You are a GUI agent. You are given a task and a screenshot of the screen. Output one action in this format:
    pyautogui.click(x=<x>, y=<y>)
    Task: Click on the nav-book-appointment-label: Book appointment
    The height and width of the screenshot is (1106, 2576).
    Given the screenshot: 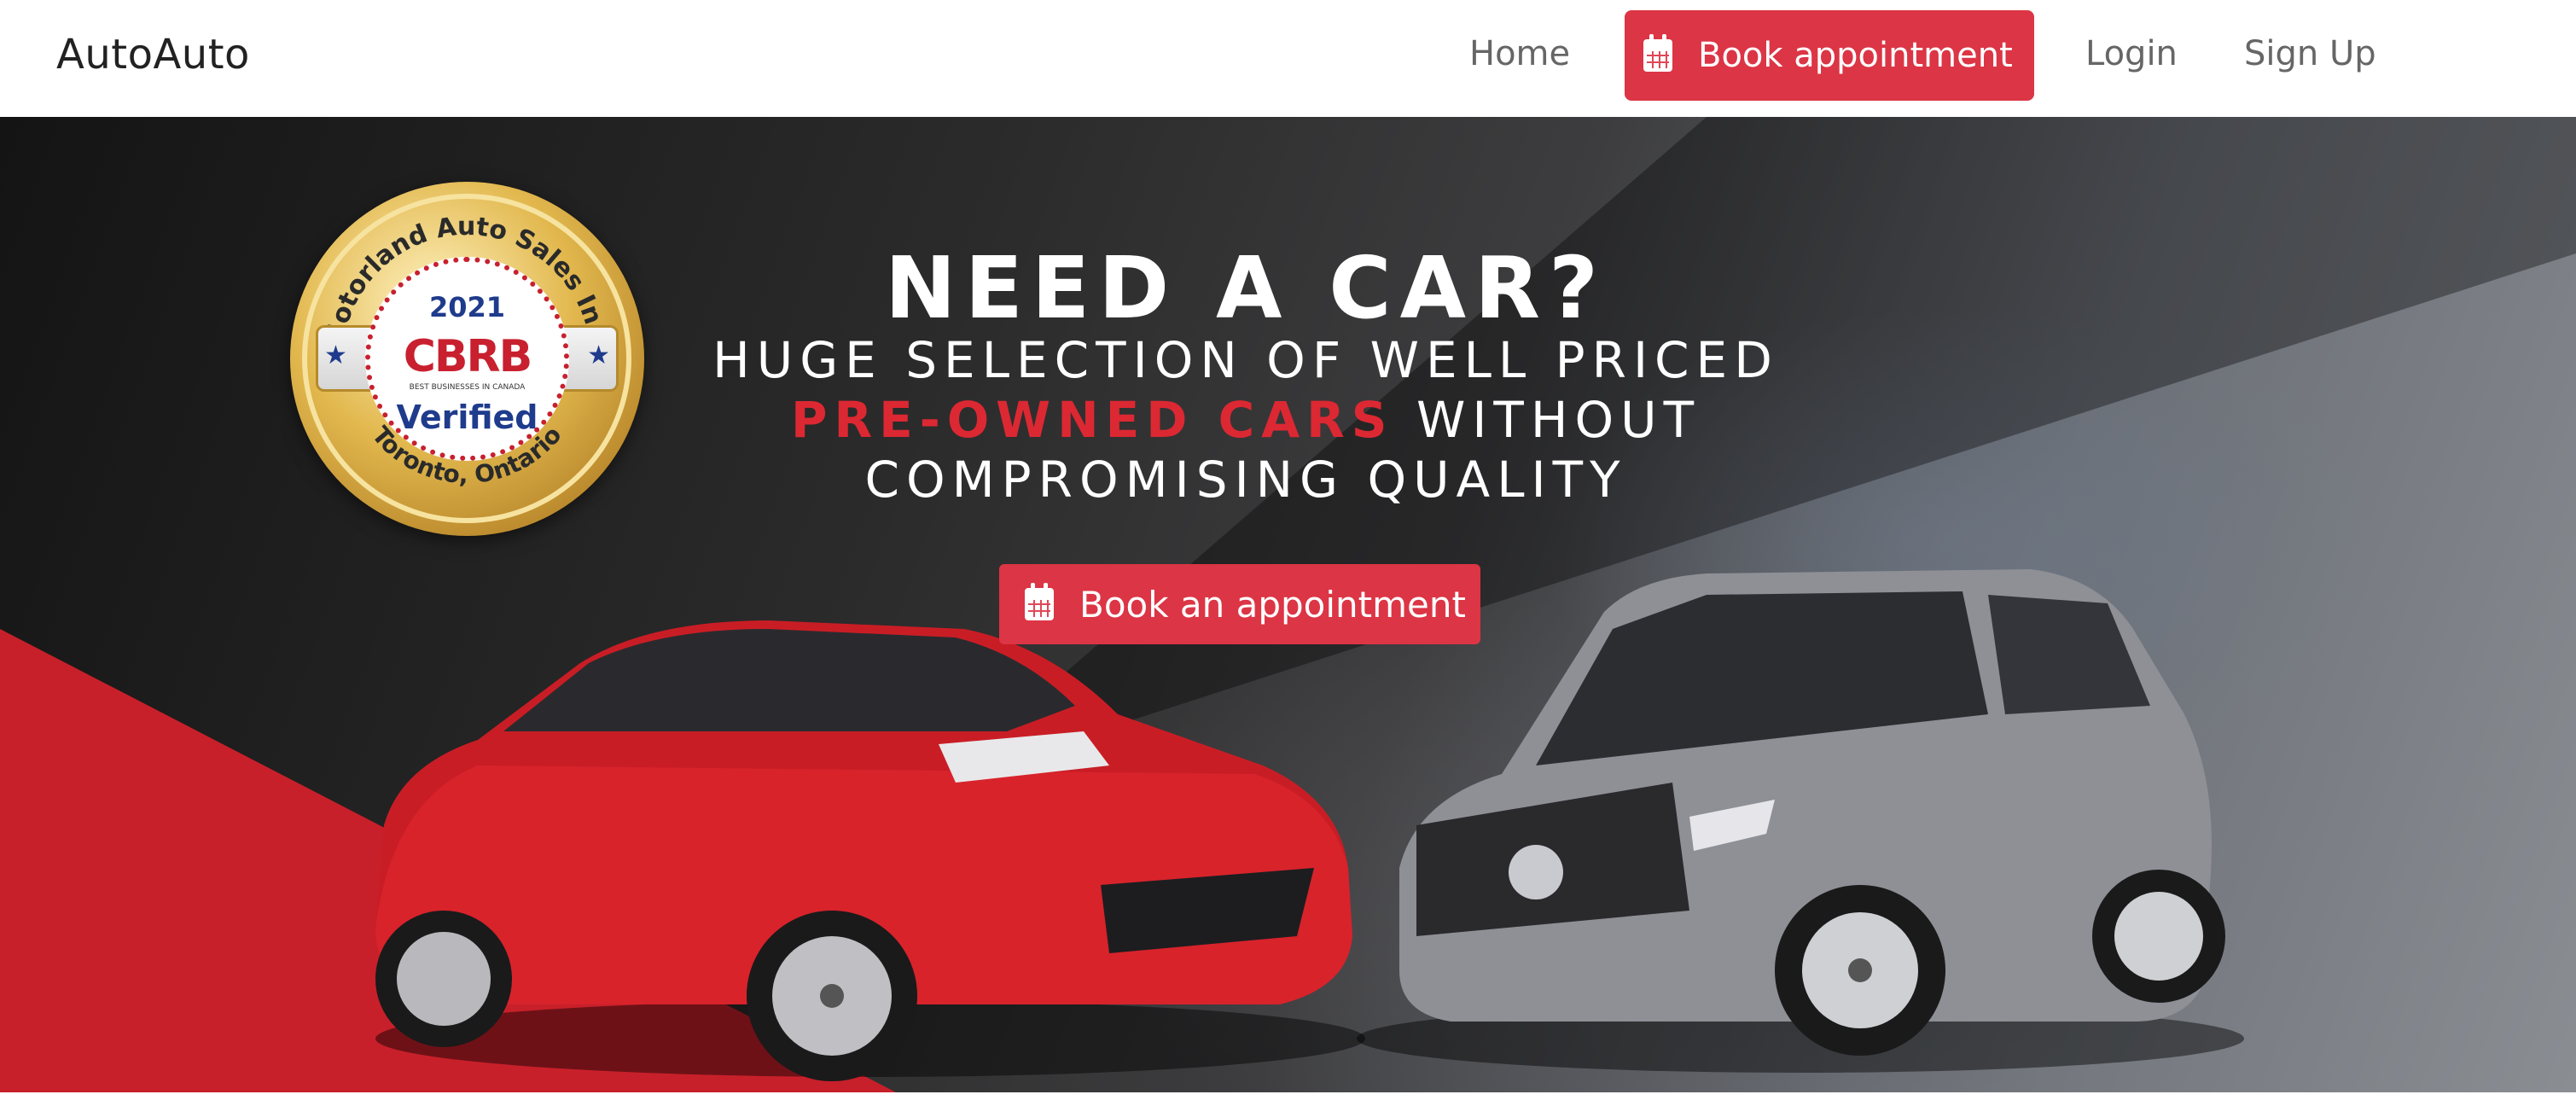 What is the action you would take?
    pyautogui.click(x=1855, y=55)
    